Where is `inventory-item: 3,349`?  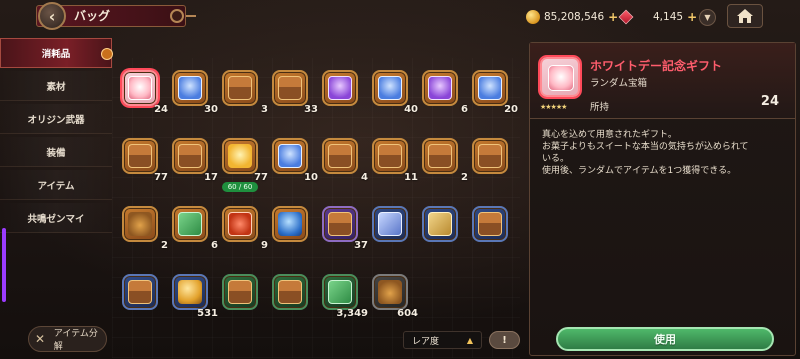 inventory-item: 3,349 is located at coordinates (345, 296).